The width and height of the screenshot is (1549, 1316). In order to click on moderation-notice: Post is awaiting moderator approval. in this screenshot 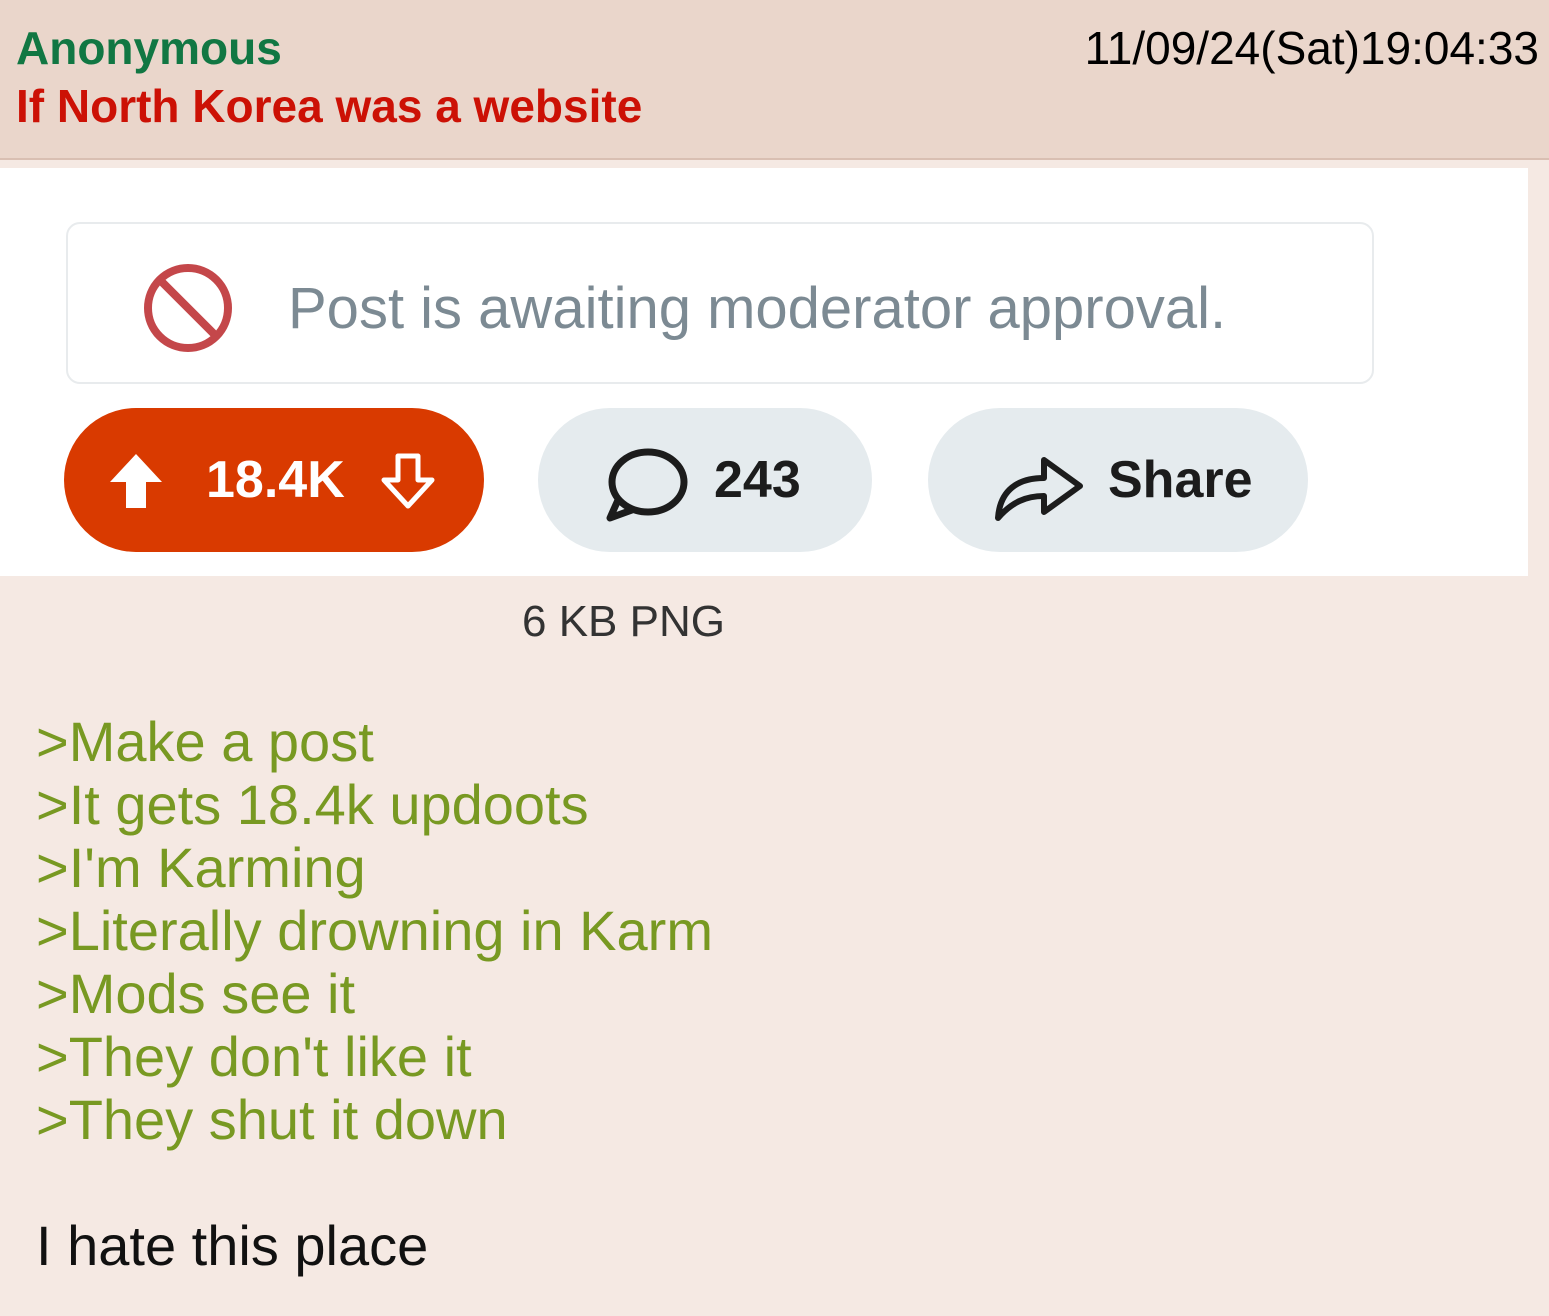, I will do `click(720, 303)`.